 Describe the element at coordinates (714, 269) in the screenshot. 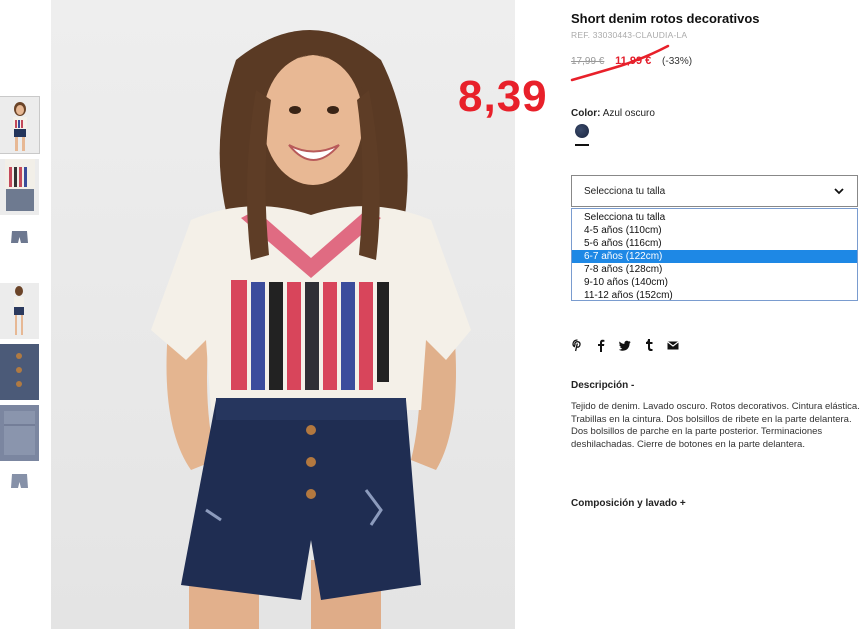

I see `size-option: 7-8 años (128cm)` at that location.